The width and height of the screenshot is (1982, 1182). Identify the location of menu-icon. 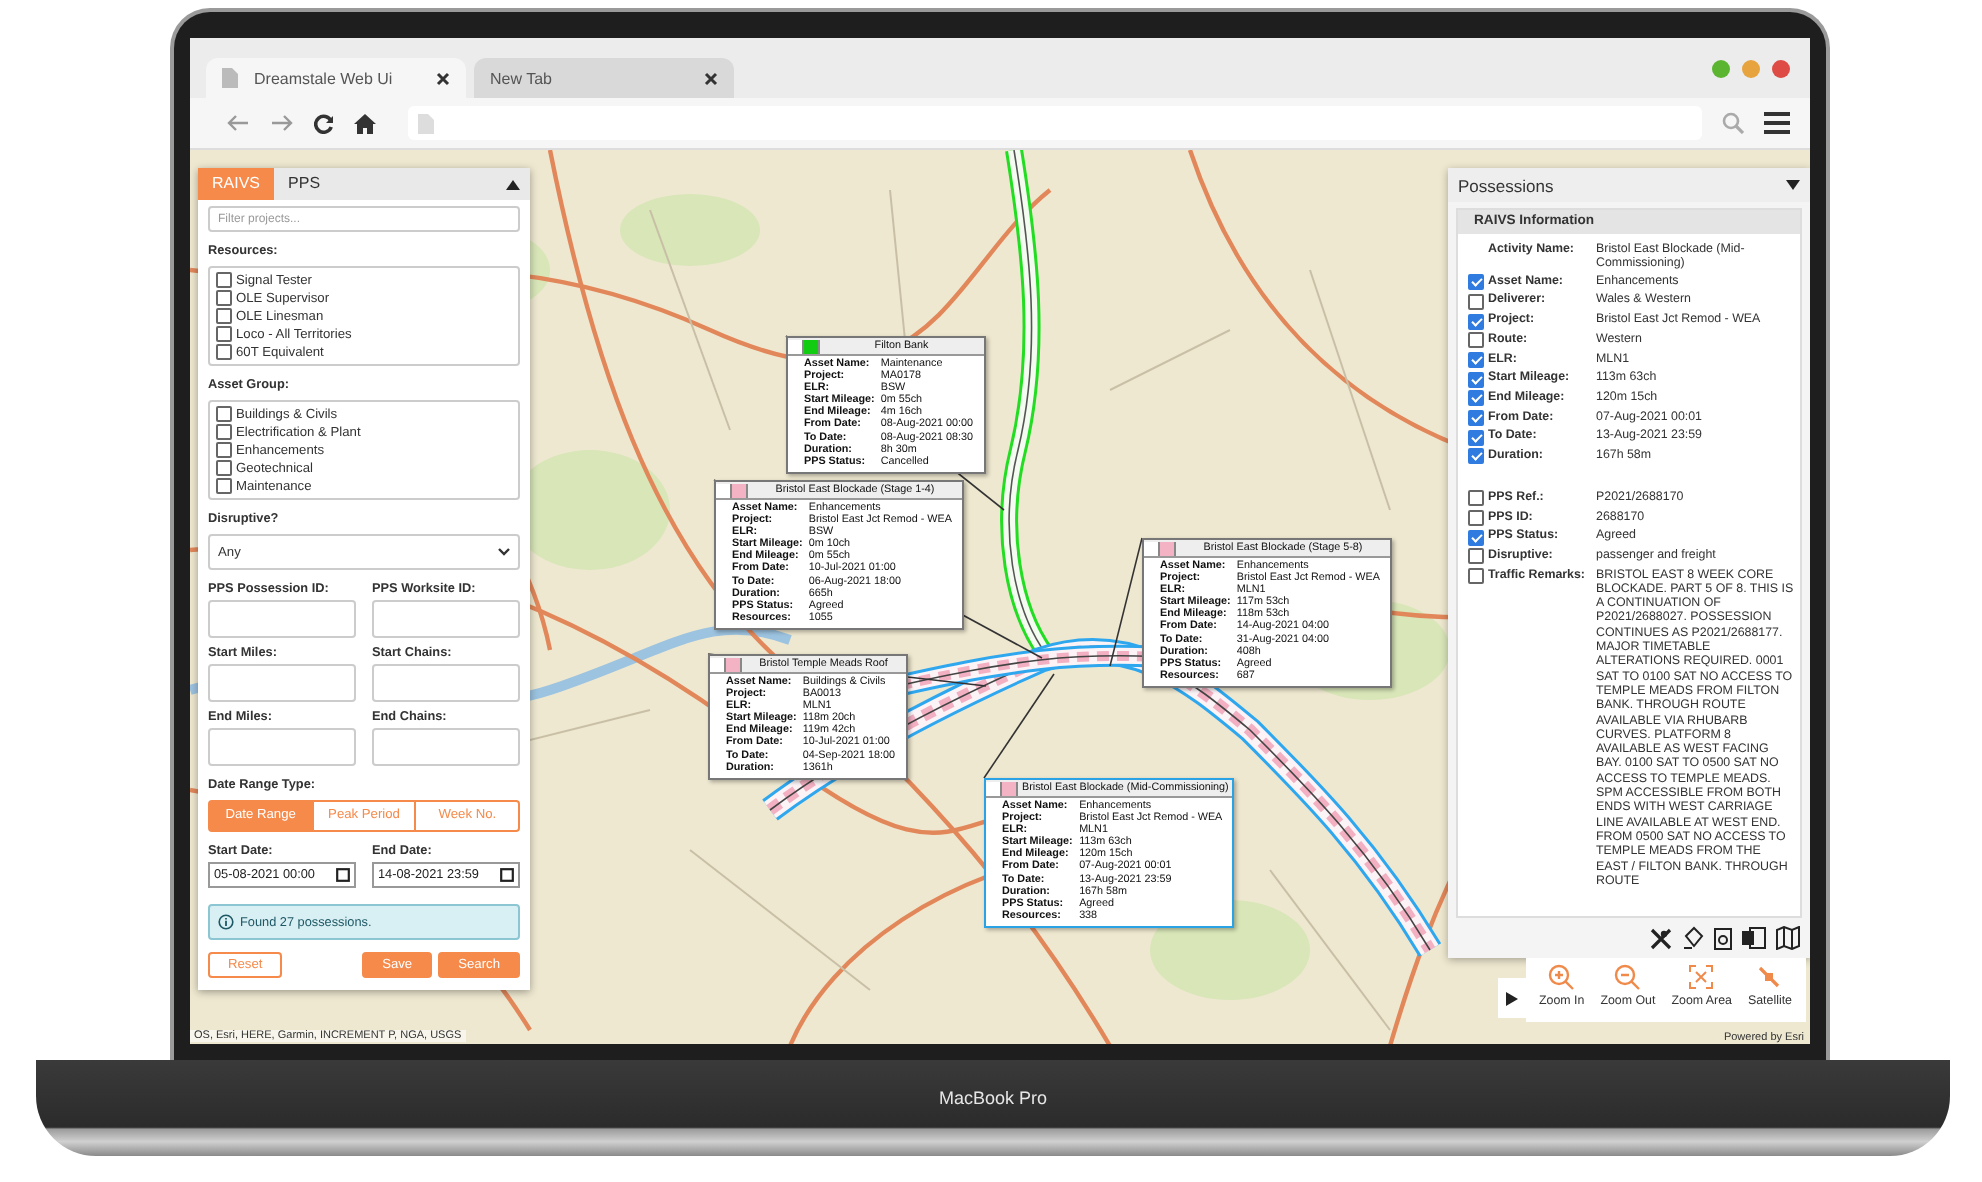
(1777, 123).